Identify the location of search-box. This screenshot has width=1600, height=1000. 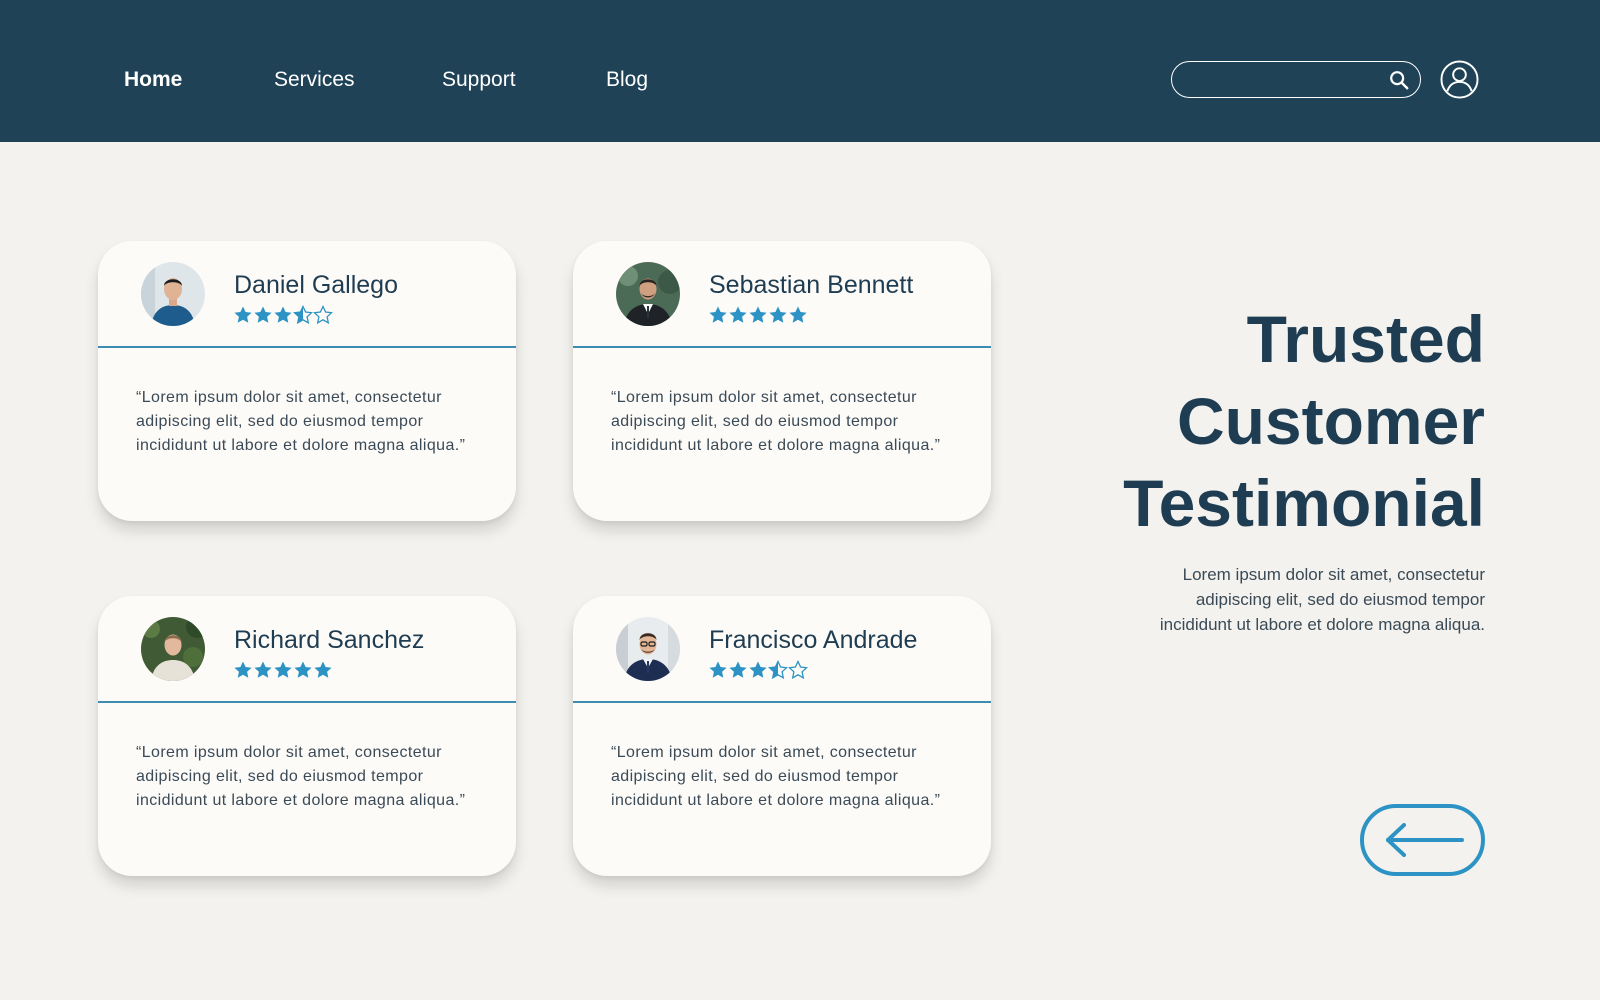
(1296, 79).